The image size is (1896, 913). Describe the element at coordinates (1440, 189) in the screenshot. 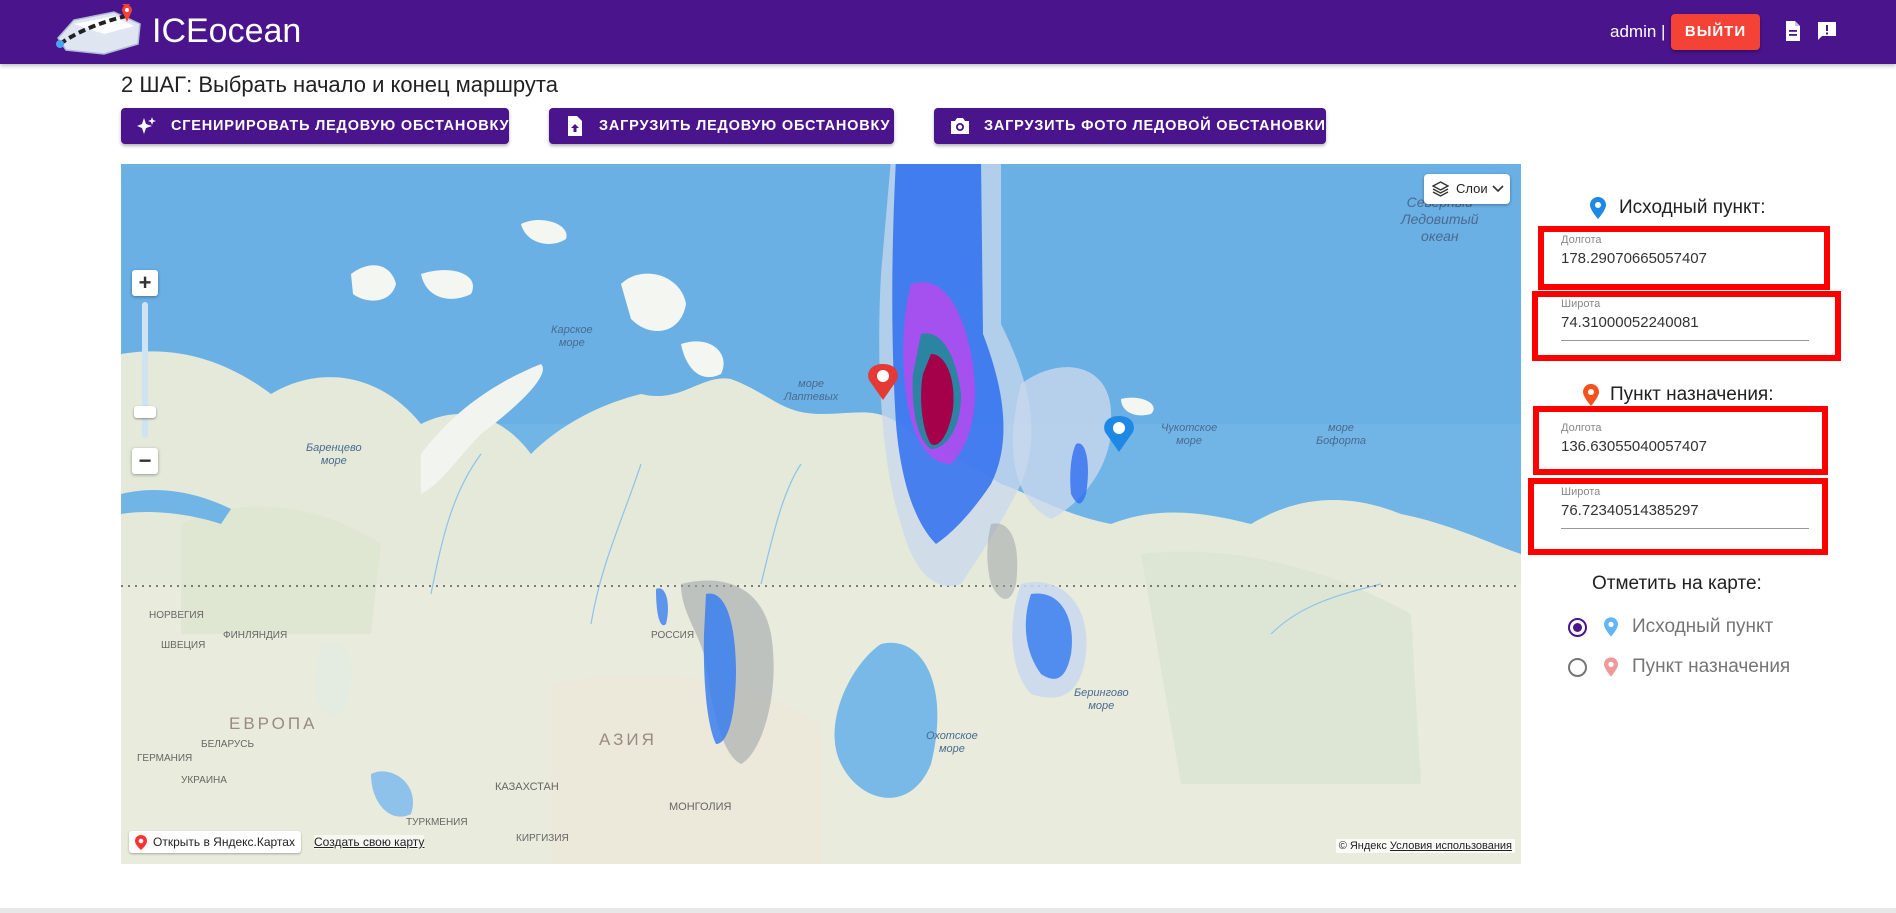

I see `layers-icon` at that location.